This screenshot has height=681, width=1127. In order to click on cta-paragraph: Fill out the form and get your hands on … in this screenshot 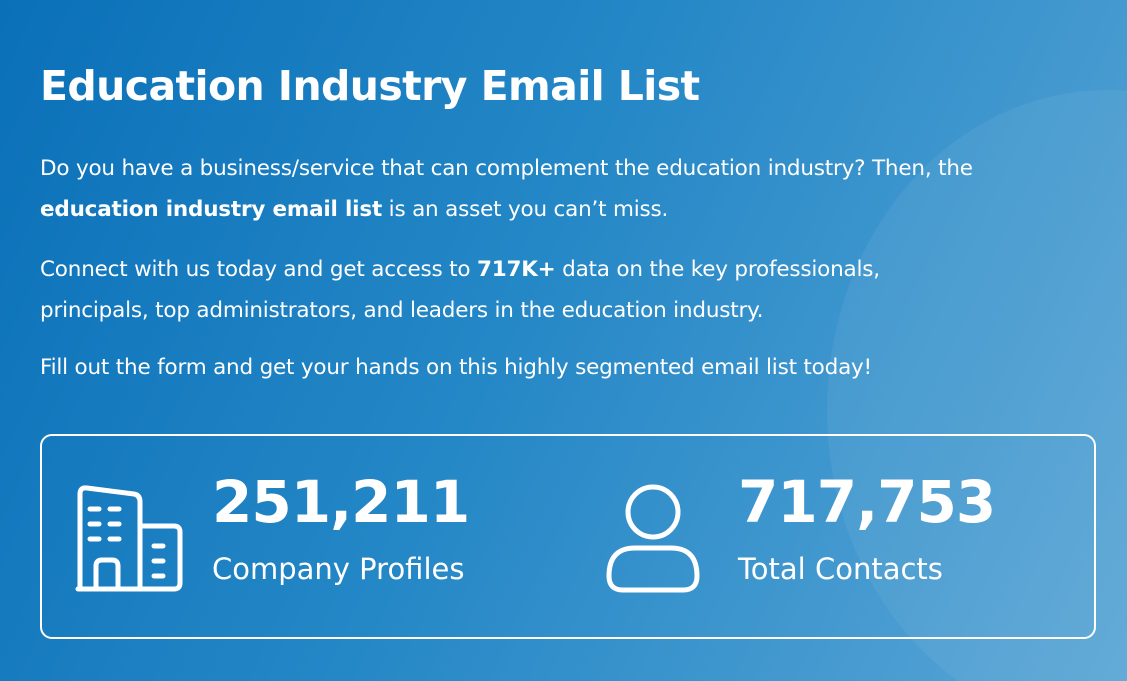, I will do `click(456, 367)`.